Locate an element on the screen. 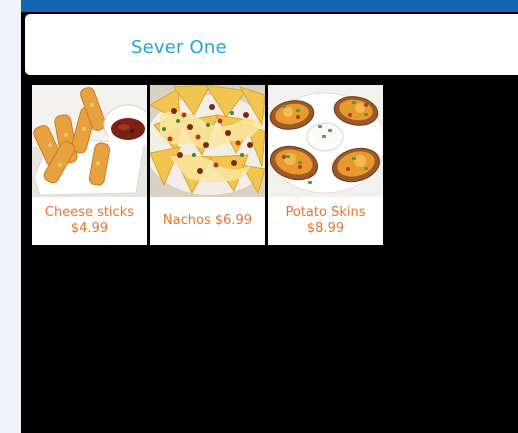 The height and width of the screenshot is (433, 518). cheese-sticks-photo is located at coordinates (89, 141).